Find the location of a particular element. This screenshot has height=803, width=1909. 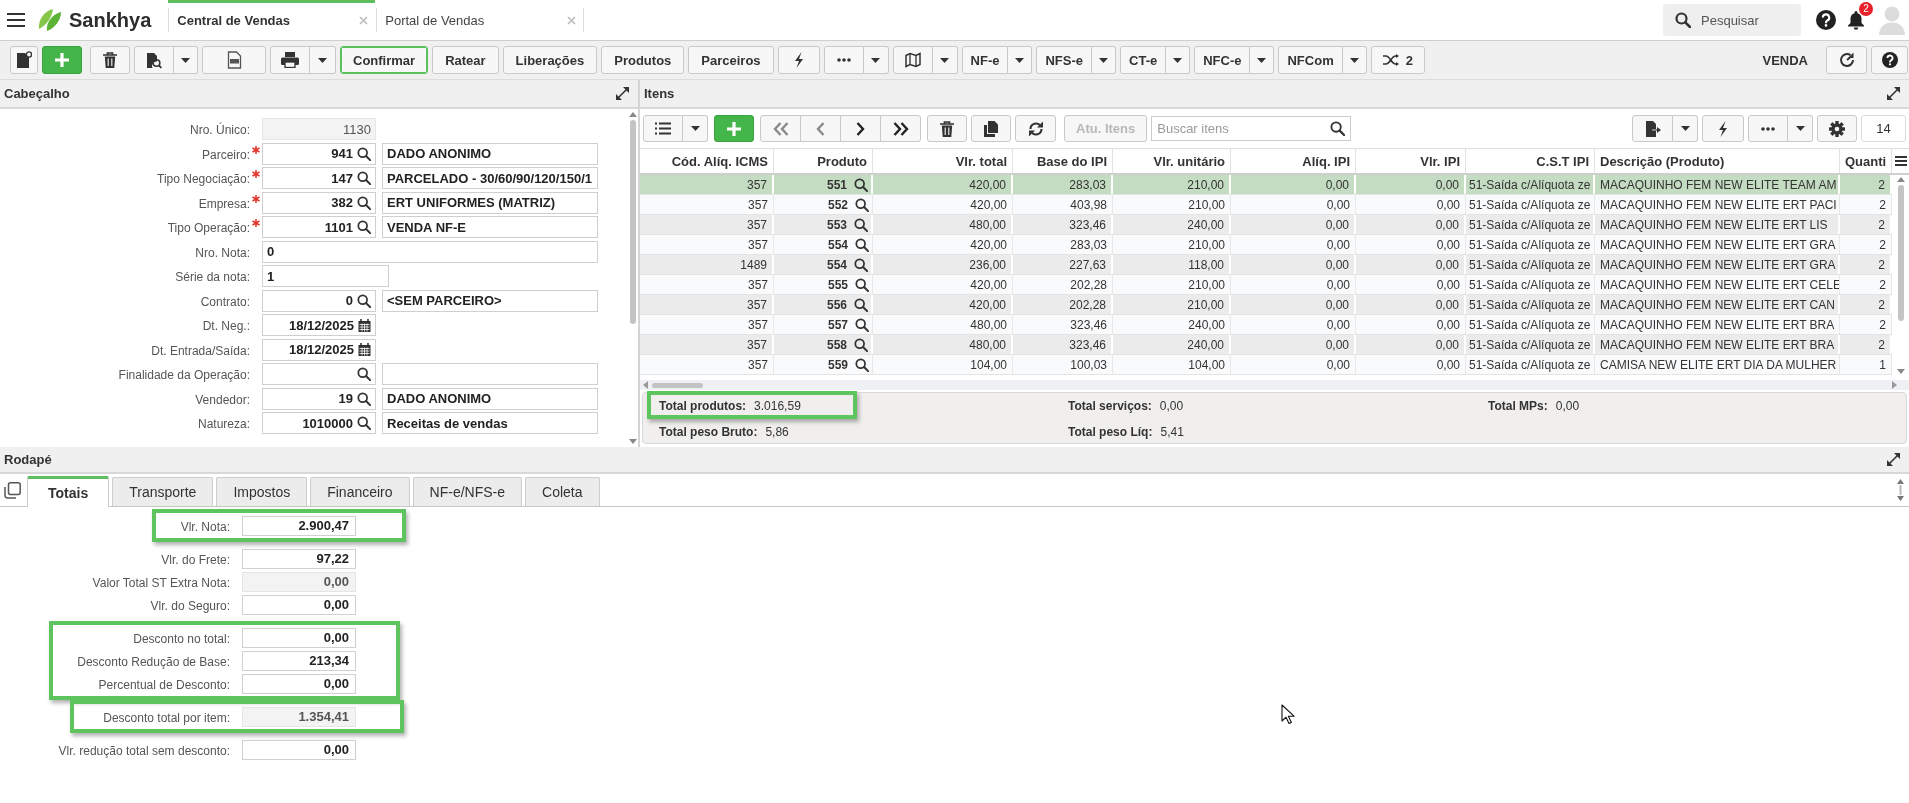

help-icon is located at coordinates (1826, 20).